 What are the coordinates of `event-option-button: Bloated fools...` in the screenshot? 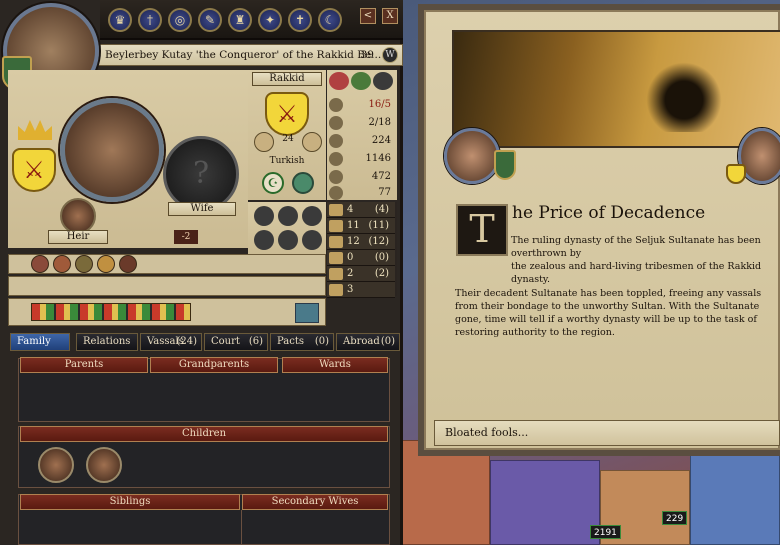 It's located at (607, 433).